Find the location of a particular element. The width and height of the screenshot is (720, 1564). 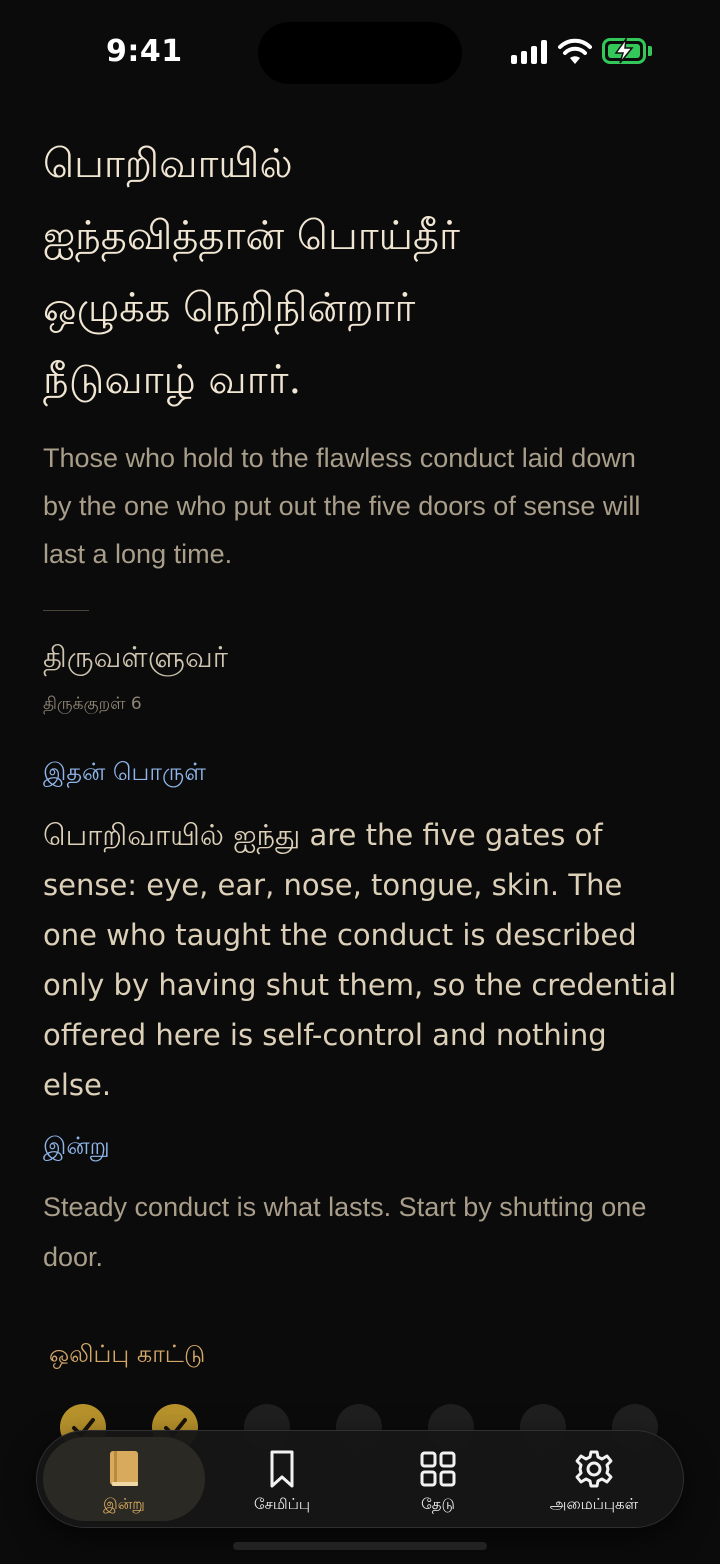

tab-bar: இன்று சேமிப்பு தேடு அமைப்புகள் is located at coordinates (360, 1479).